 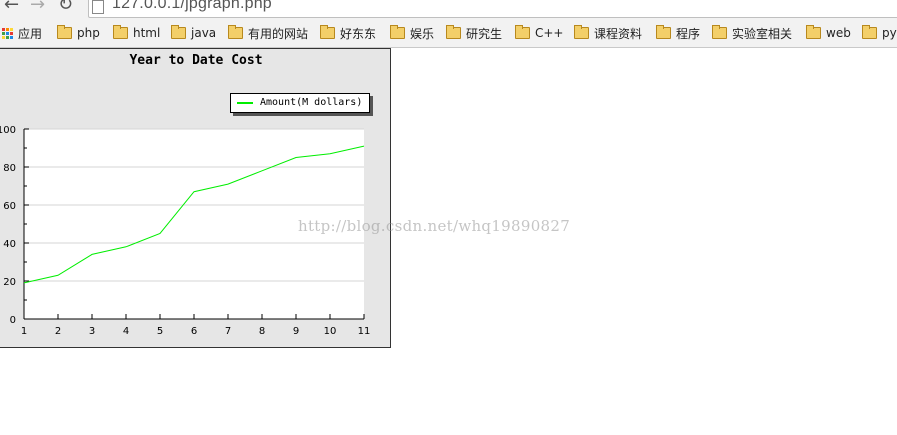 What do you see at coordinates (245, 103) in the screenshot?
I see `legend-swatch` at bounding box center [245, 103].